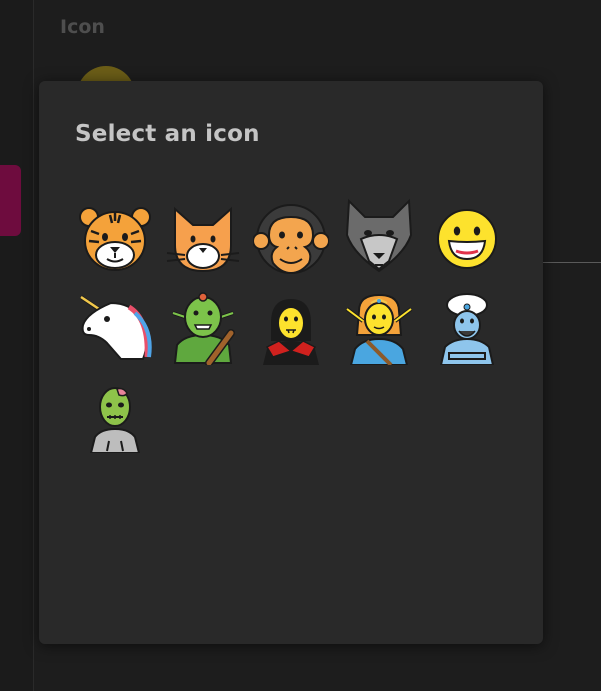  I want to click on unicorn-face-icon, so click(115, 327).